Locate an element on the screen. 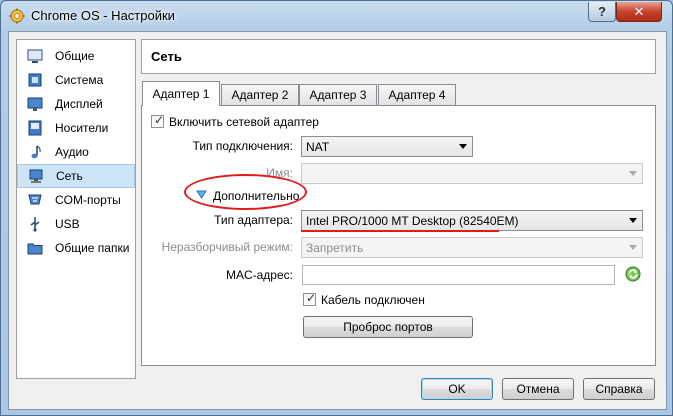  port-forwarding-button: Проброс портов is located at coordinates (388, 327).